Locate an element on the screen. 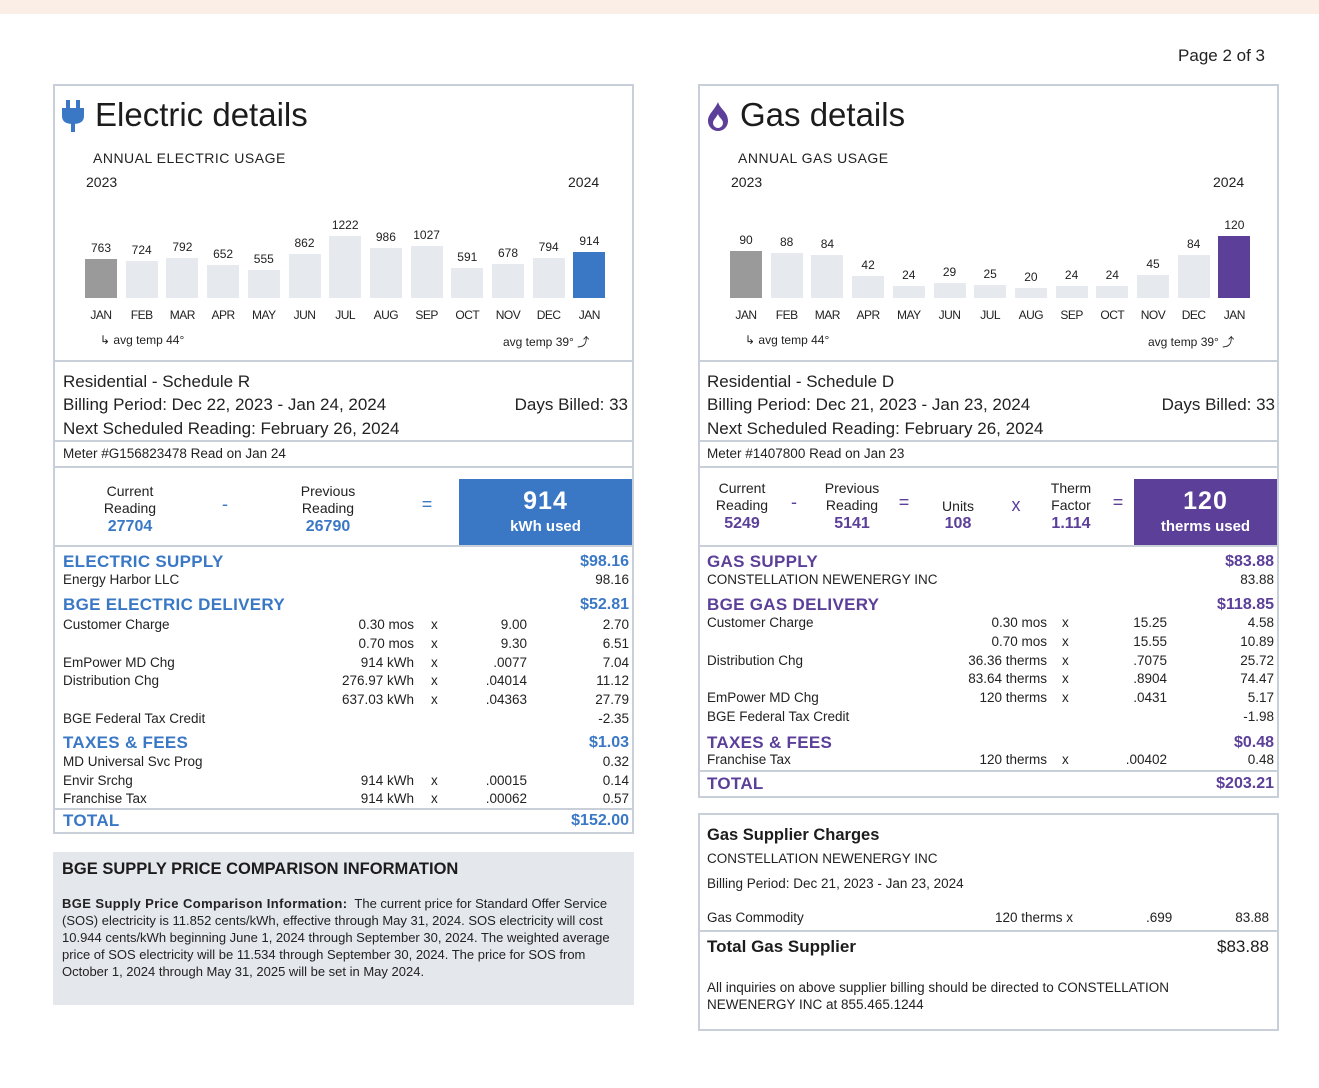 Image resolution: width=1319 pixels, height=1088 pixels. chart-bar-value: 794 is located at coordinates (548, 247).